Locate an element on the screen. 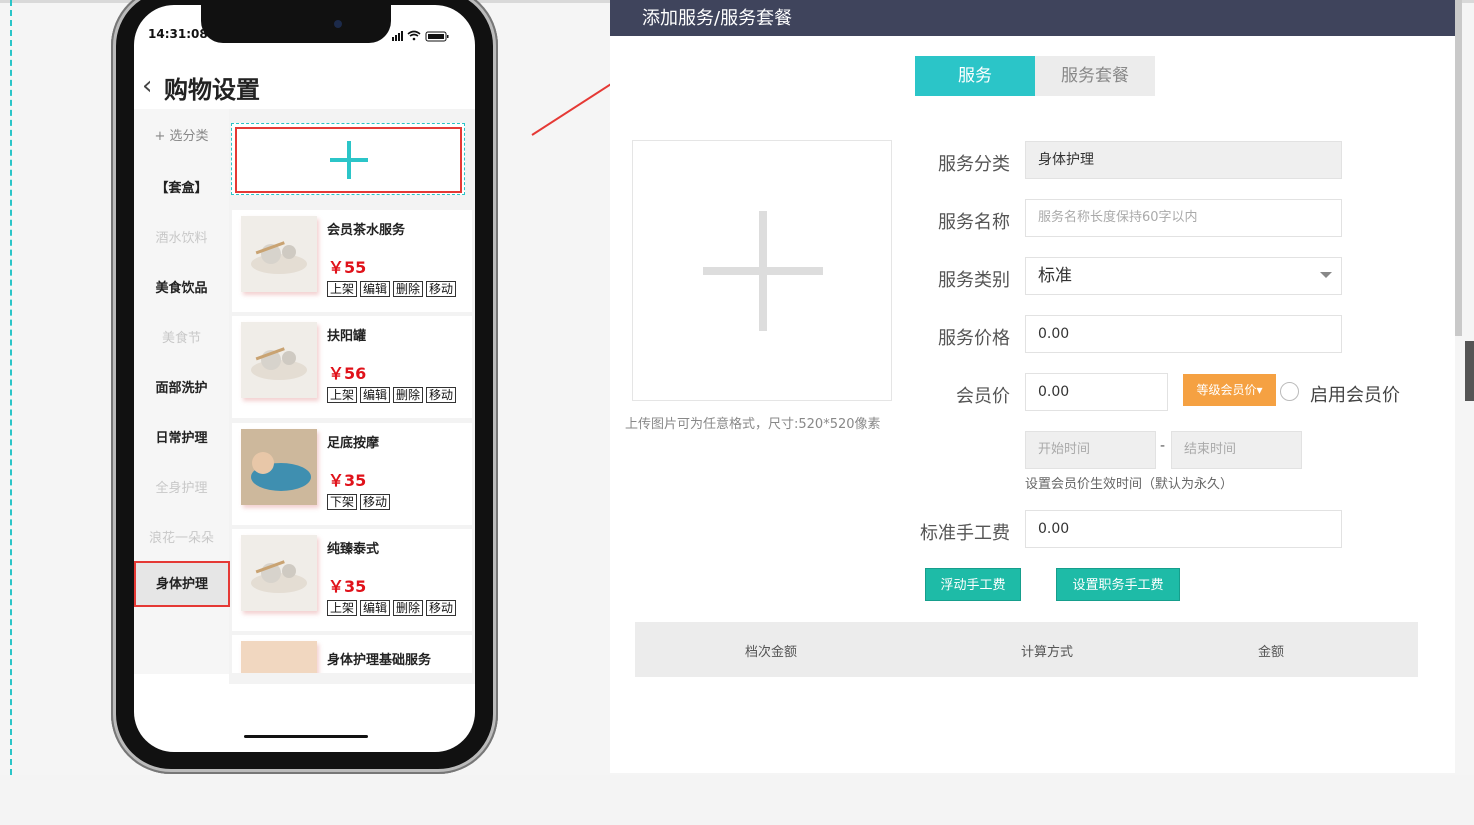 The width and height of the screenshot is (1474, 825). chevron-down-icon is located at coordinates (1326, 275).